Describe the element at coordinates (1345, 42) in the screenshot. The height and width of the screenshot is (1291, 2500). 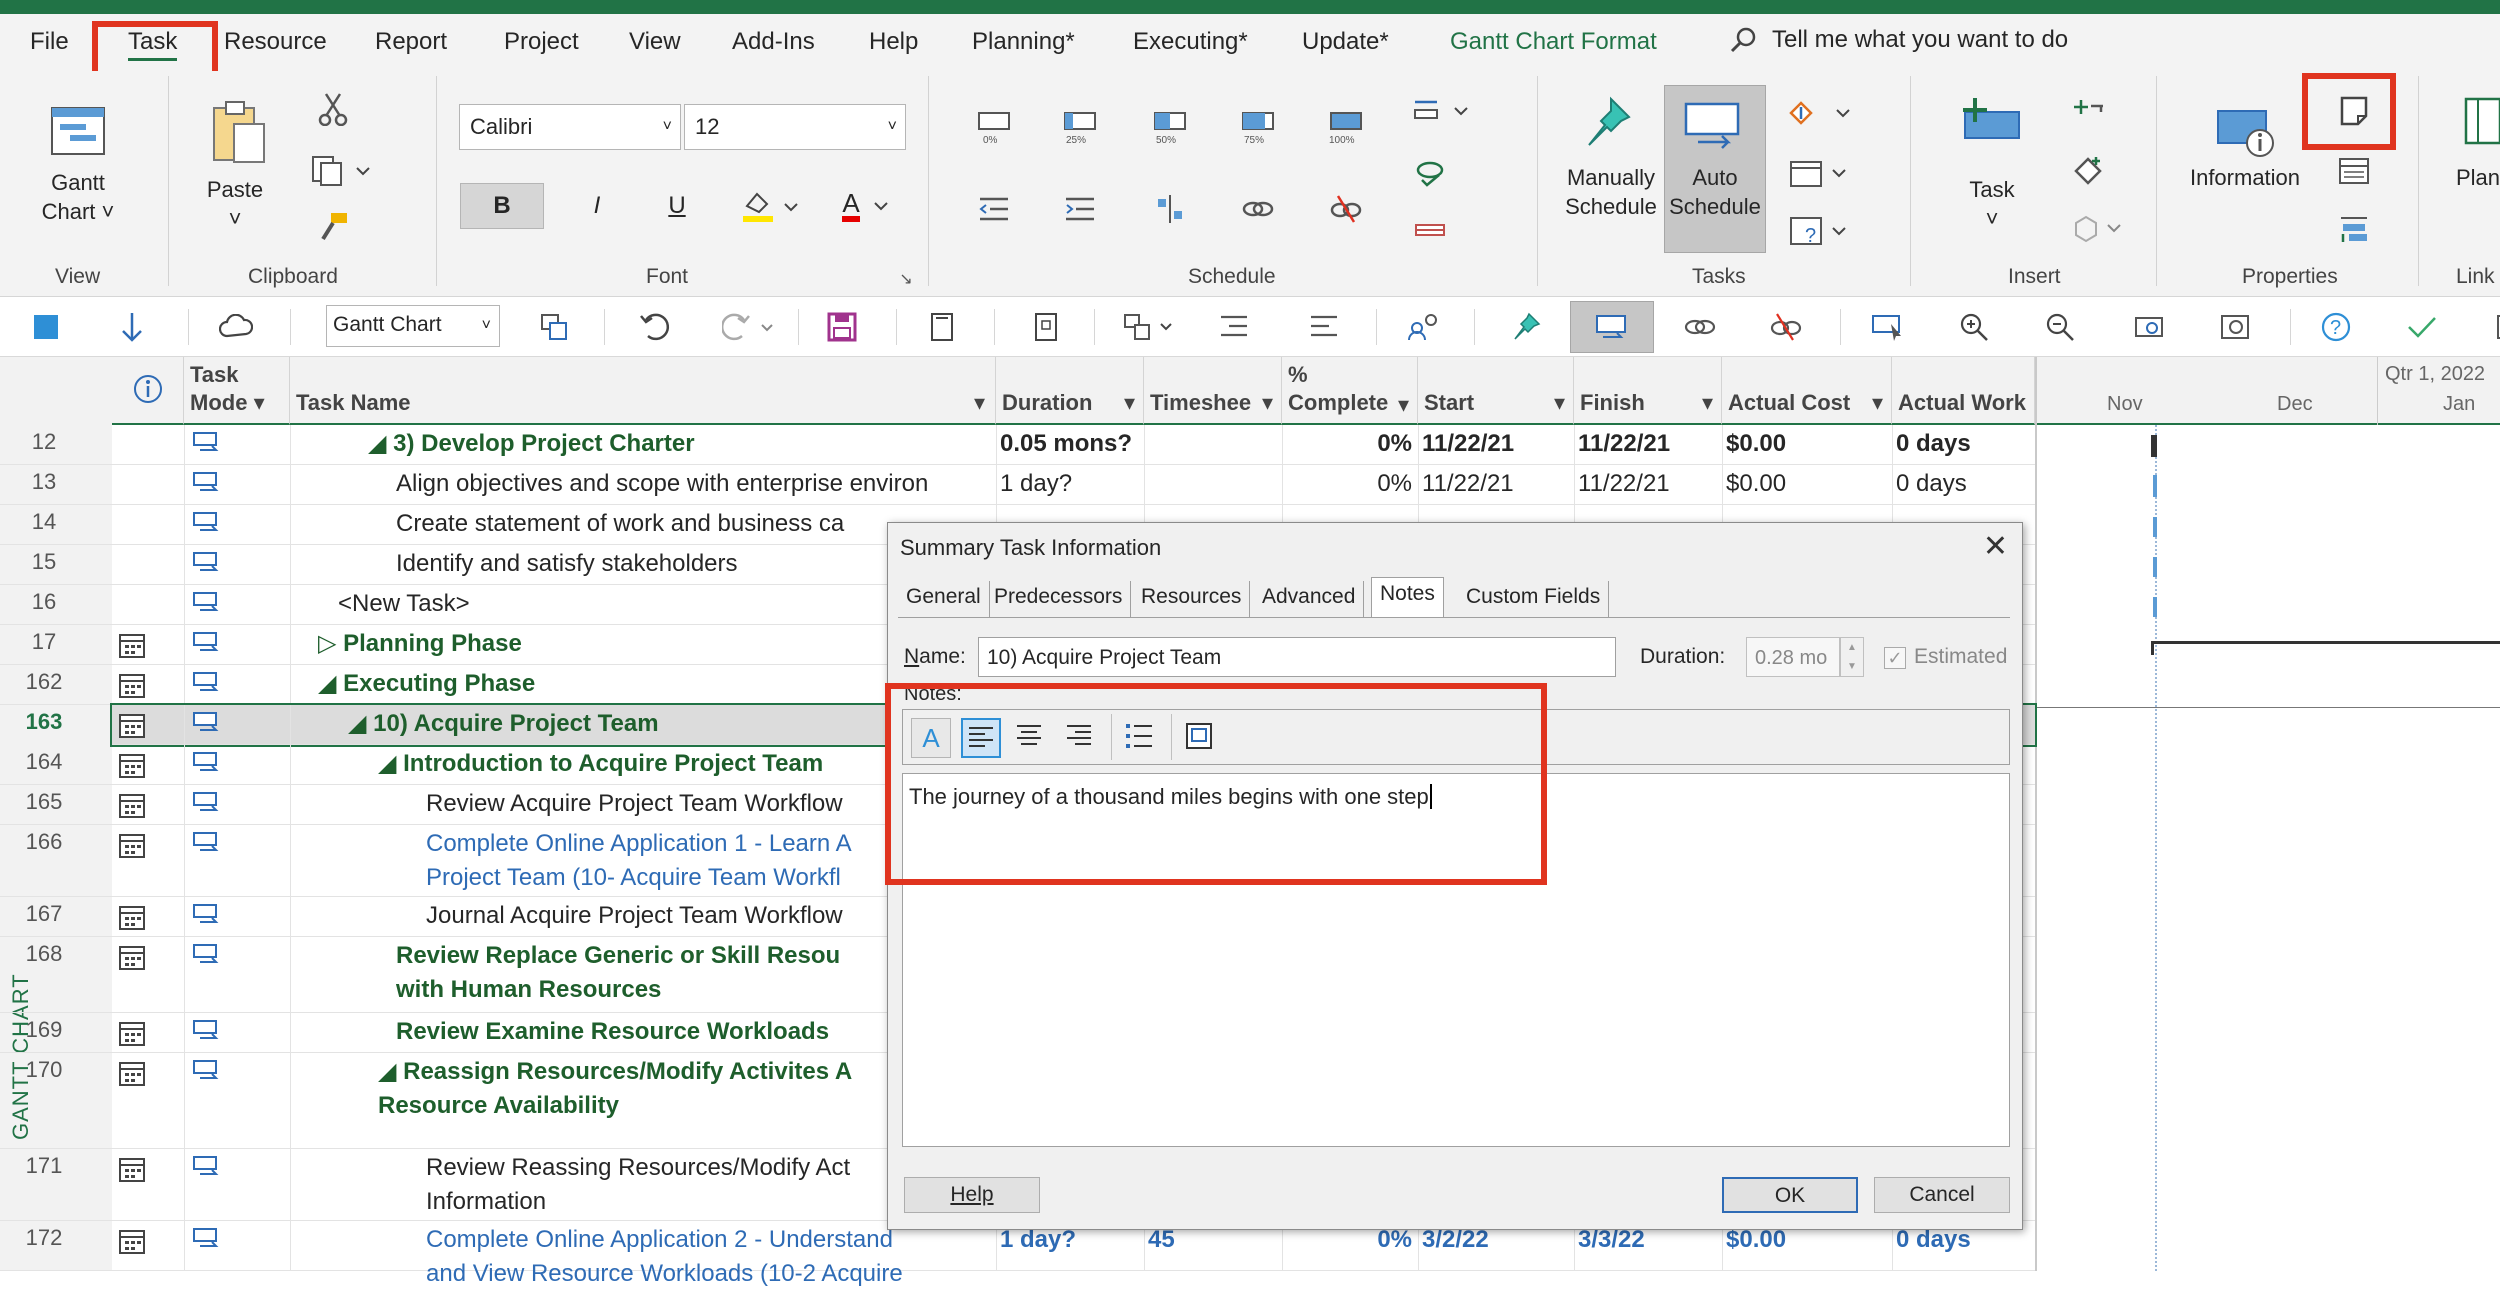
I see `menu-update: Update*` at that location.